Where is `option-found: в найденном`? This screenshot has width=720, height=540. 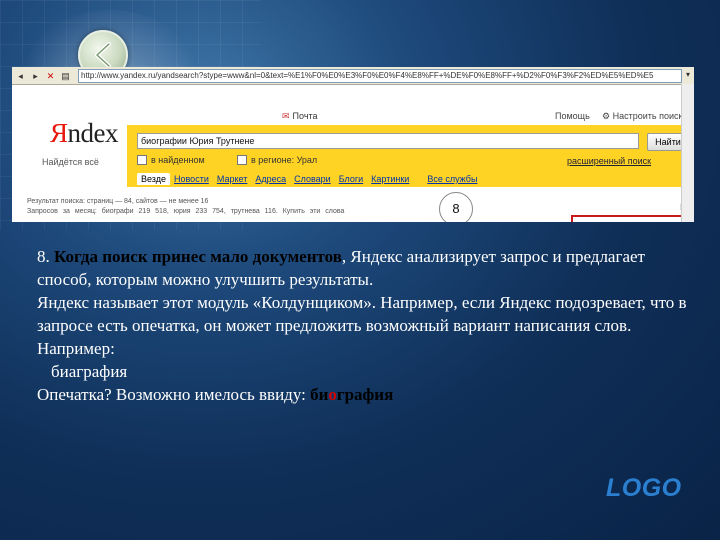
option-found: в найденном is located at coordinates (171, 160).